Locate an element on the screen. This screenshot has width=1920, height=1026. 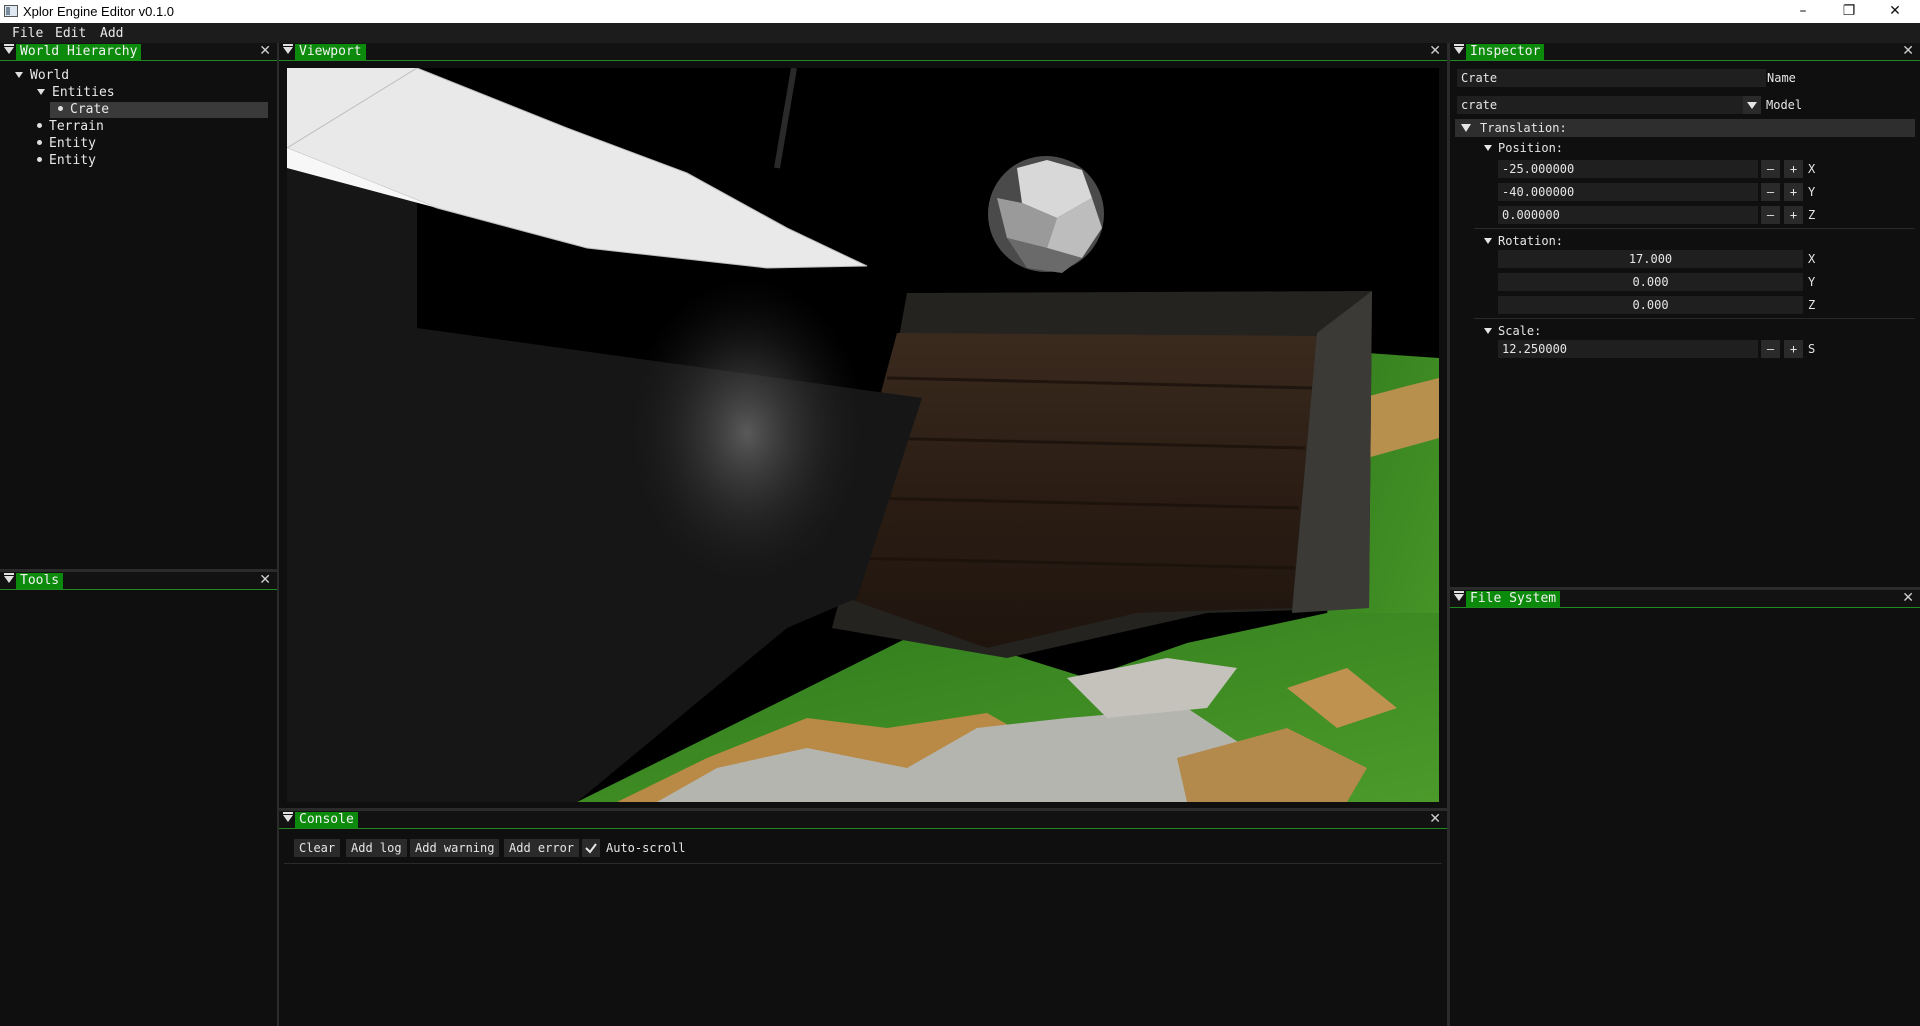
position-x-decrement: – is located at coordinates (1770, 169).